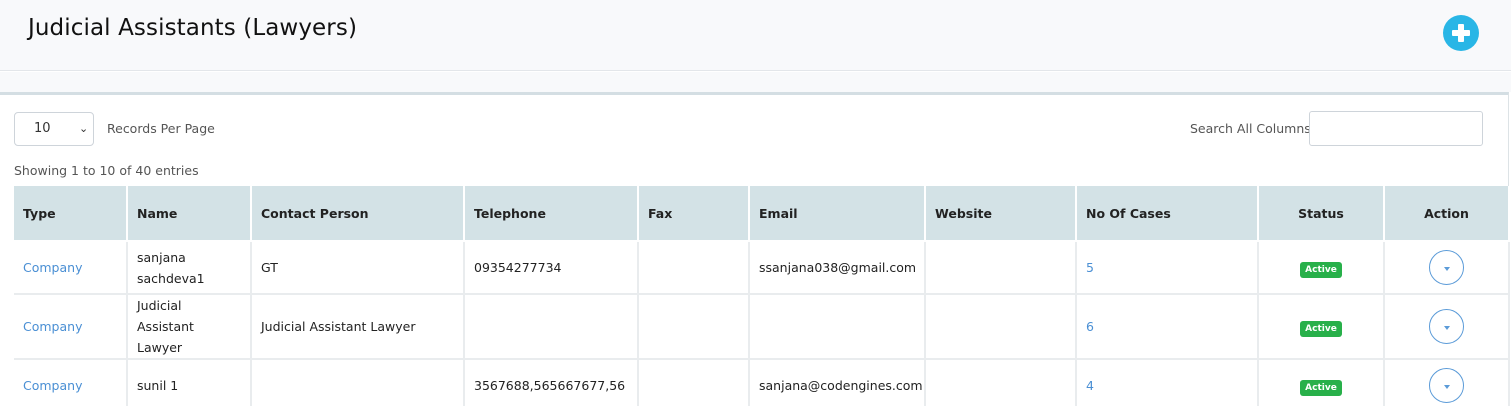 This screenshot has width=1511, height=406. What do you see at coordinates (551, 382) in the screenshot?
I see `telephone-cell: 3567688,565667677,56` at bounding box center [551, 382].